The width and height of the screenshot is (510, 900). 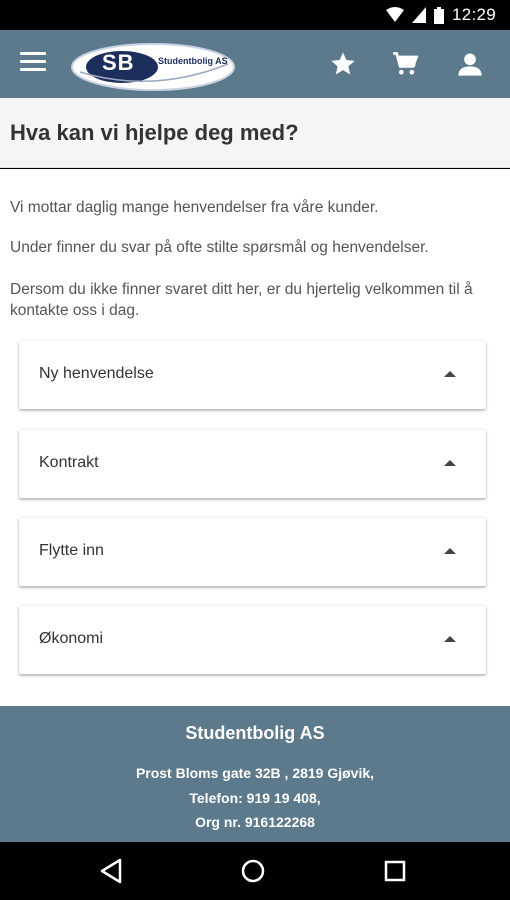 What do you see at coordinates (255, 733) in the screenshot?
I see `footer-company: Studentbolig AS` at bounding box center [255, 733].